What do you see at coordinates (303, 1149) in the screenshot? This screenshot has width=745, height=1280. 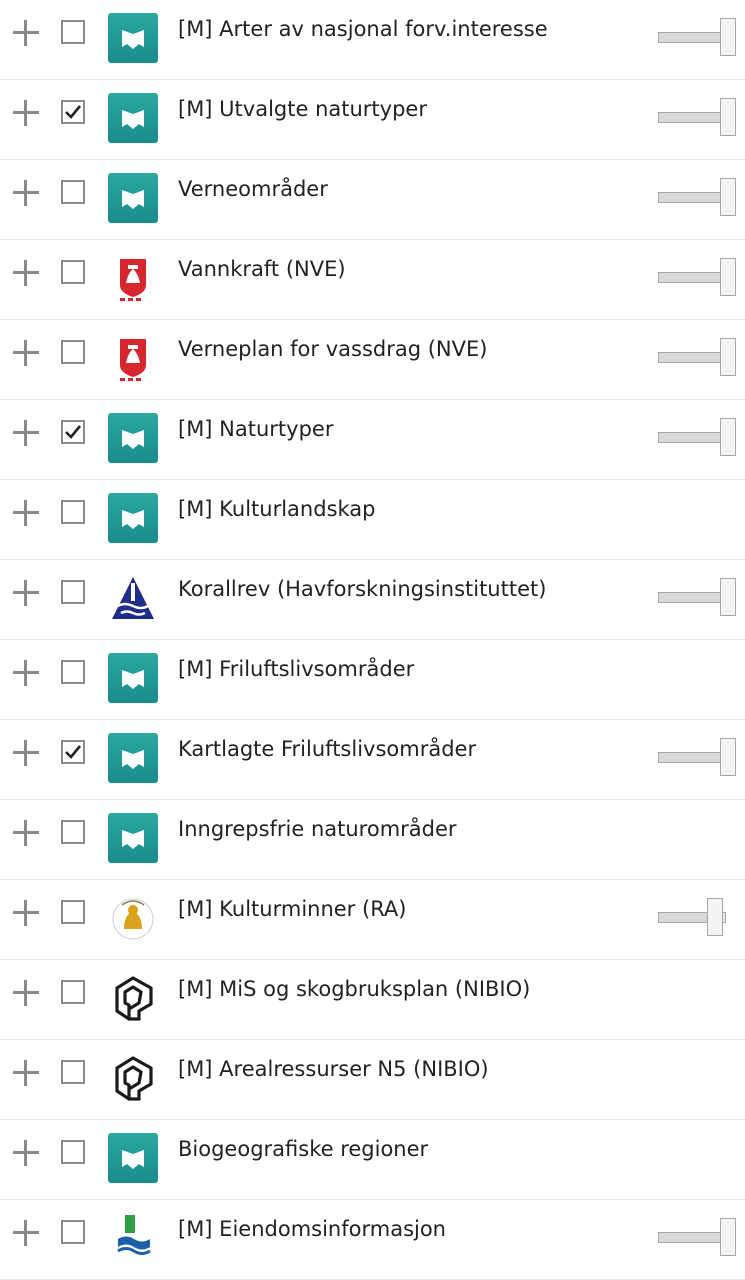 I see `layer-label: Biogeografiske regioner` at bounding box center [303, 1149].